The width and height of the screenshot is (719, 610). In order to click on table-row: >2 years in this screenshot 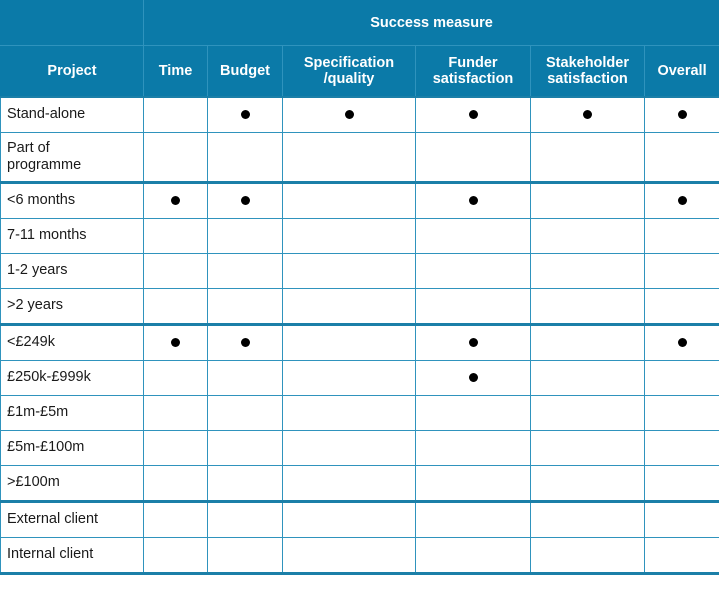, I will do `click(359, 306)`.